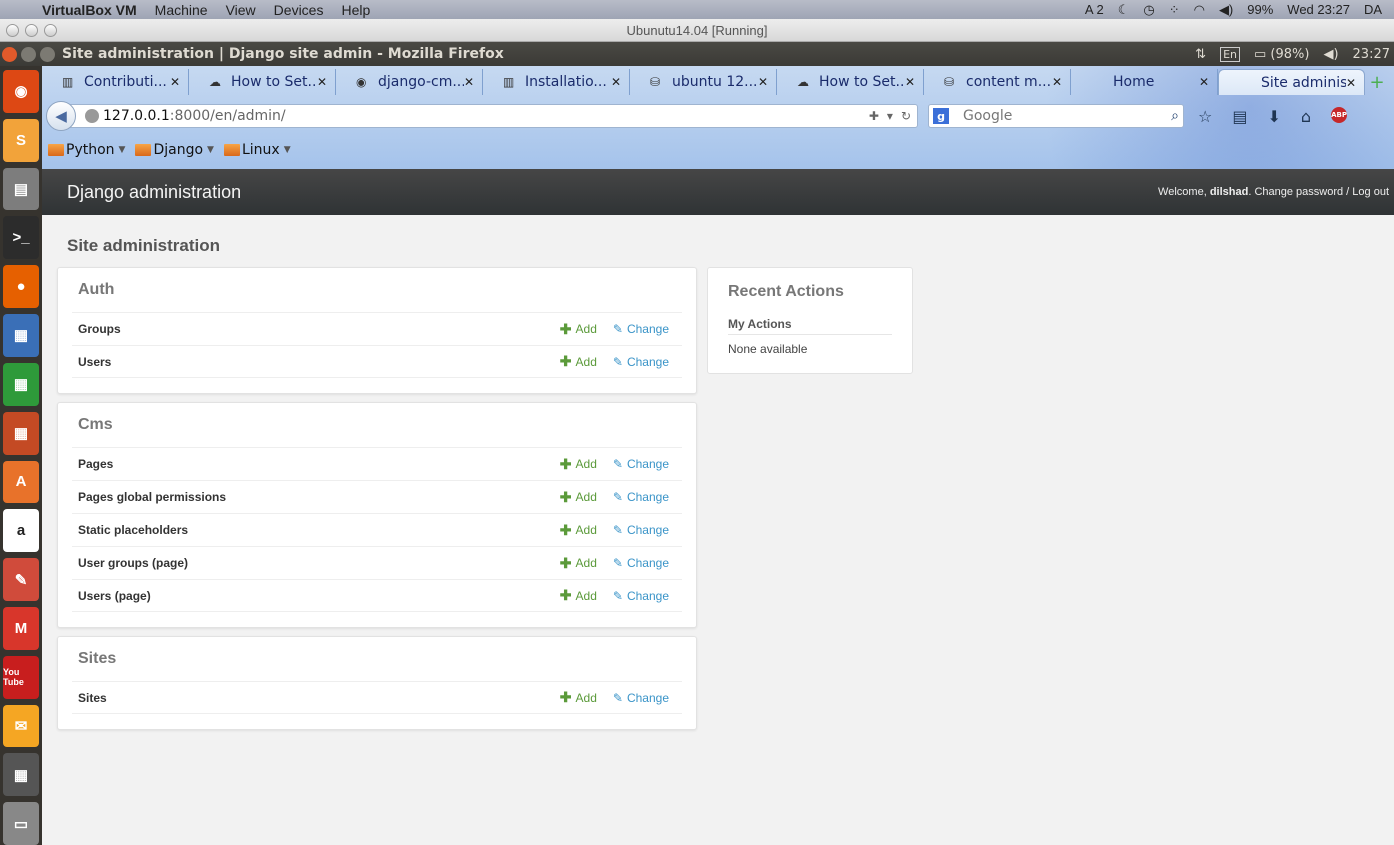 Image resolution: width=1394 pixels, height=845 pixels. Describe the element at coordinates (997, 82) in the screenshot. I see `browser-tab: ⛁ content m... ✕` at that location.